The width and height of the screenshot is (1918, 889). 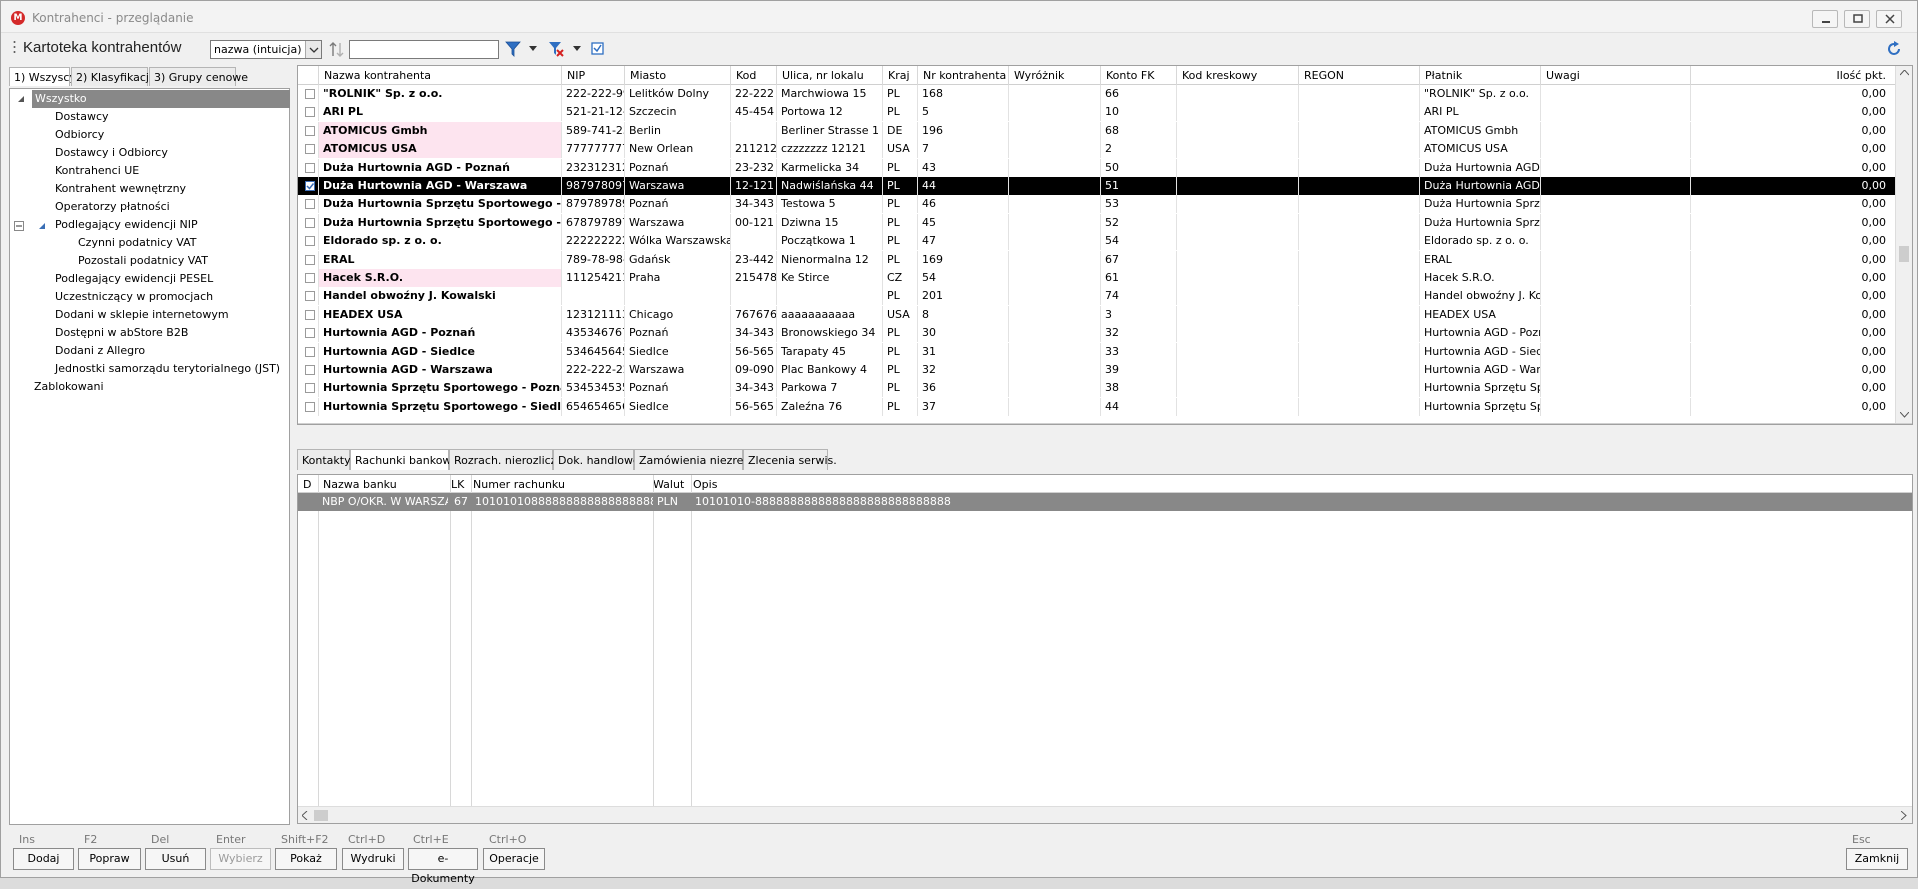 What do you see at coordinates (1889, 19) in the screenshot?
I see `close-window-button` at bounding box center [1889, 19].